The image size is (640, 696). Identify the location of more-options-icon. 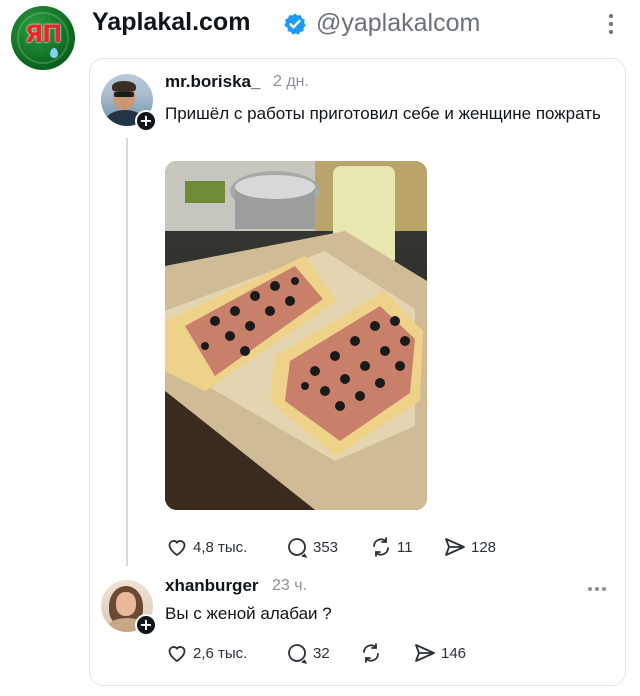
(611, 24).